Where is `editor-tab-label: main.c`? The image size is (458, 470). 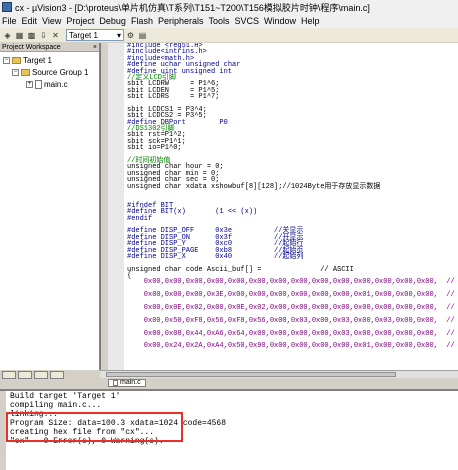 editor-tab-label: main.c is located at coordinates (130, 382).